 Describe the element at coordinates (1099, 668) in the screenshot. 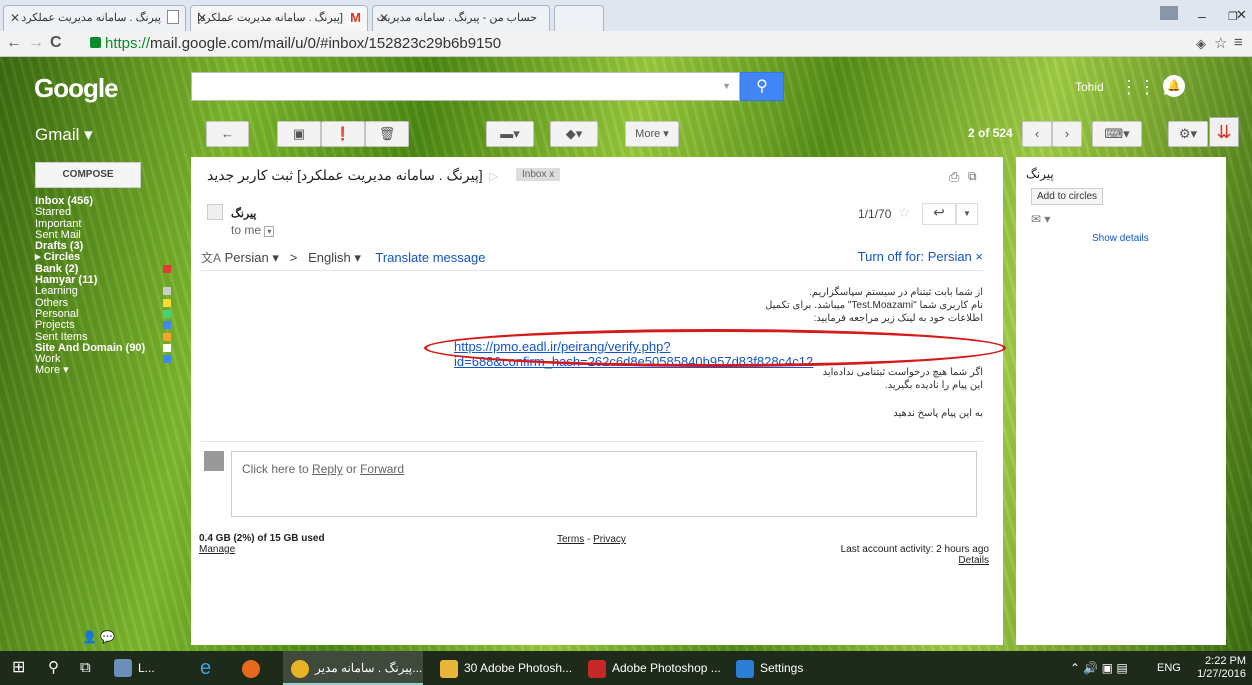

I see `system-tray-icons: ⌃ 🔊 ▣ ▤` at that location.